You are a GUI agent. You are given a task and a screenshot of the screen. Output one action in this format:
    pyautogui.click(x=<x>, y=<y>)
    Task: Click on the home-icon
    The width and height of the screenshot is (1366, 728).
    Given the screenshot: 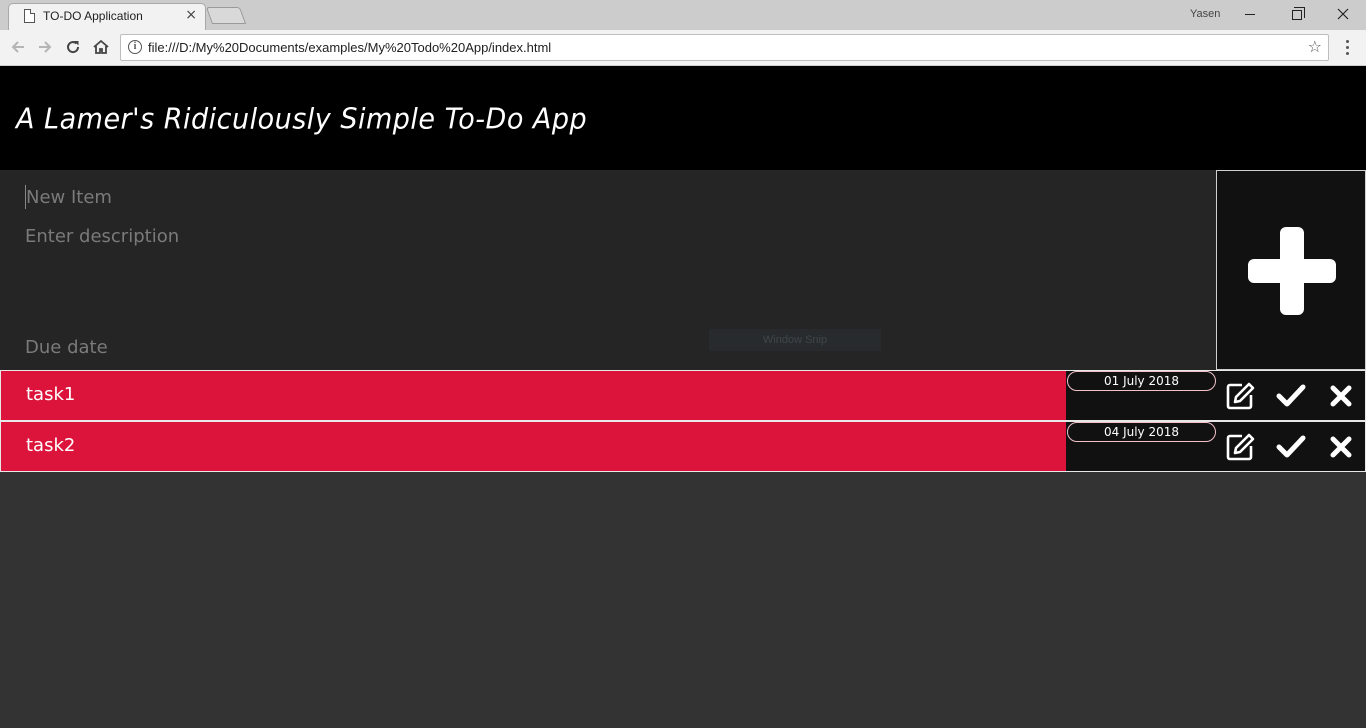 What is the action you would take?
    pyautogui.click(x=101, y=46)
    